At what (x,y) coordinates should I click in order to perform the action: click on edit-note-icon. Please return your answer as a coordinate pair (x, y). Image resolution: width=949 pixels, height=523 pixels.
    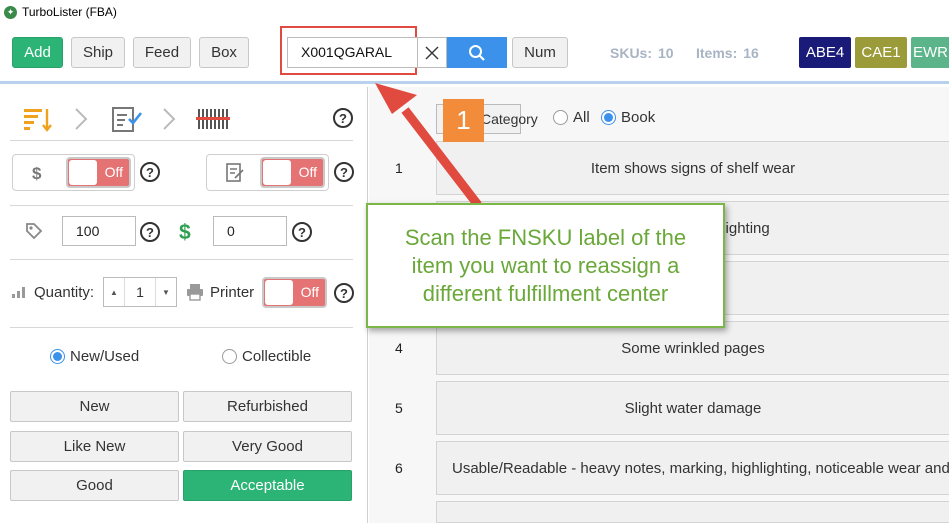
    Looking at the image, I should click on (235, 172).